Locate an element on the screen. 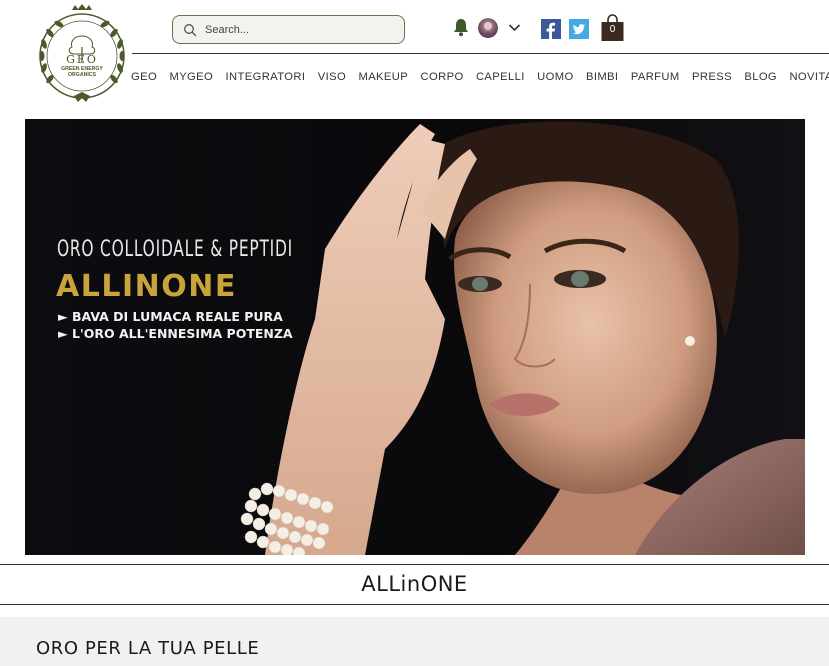 The width and height of the screenshot is (829, 666). hero-kicker: ORO COLLOIDALE & PEPTIDI is located at coordinates (175, 249).